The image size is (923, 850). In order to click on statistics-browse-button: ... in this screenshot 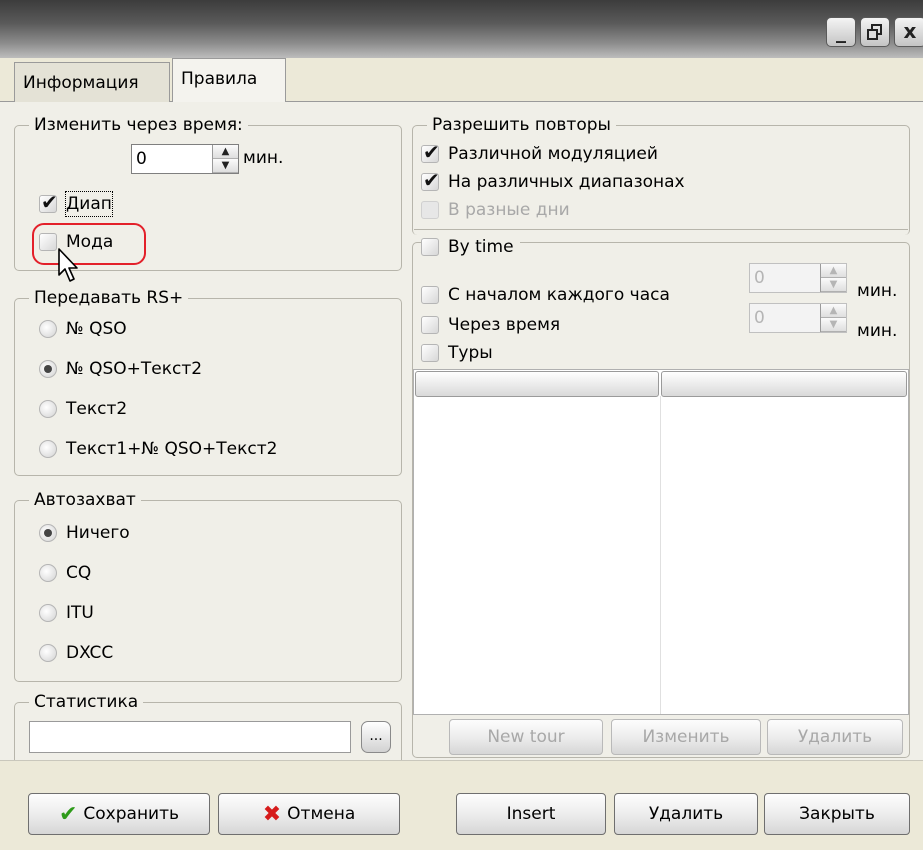, I will do `click(376, 737)`.